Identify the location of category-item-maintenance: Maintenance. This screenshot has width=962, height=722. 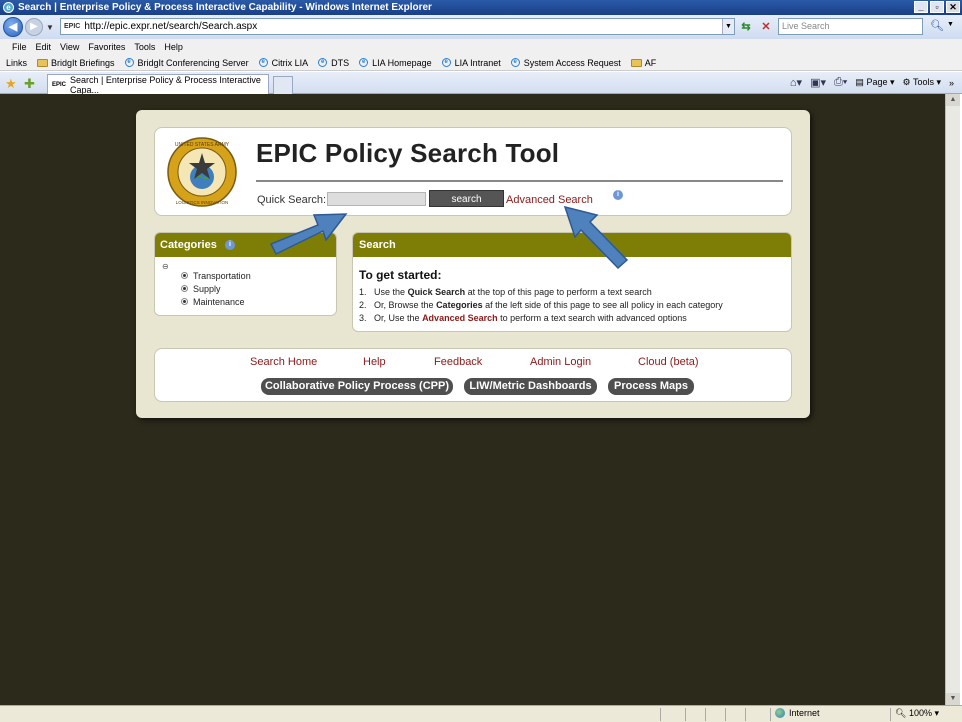
(216, 301).